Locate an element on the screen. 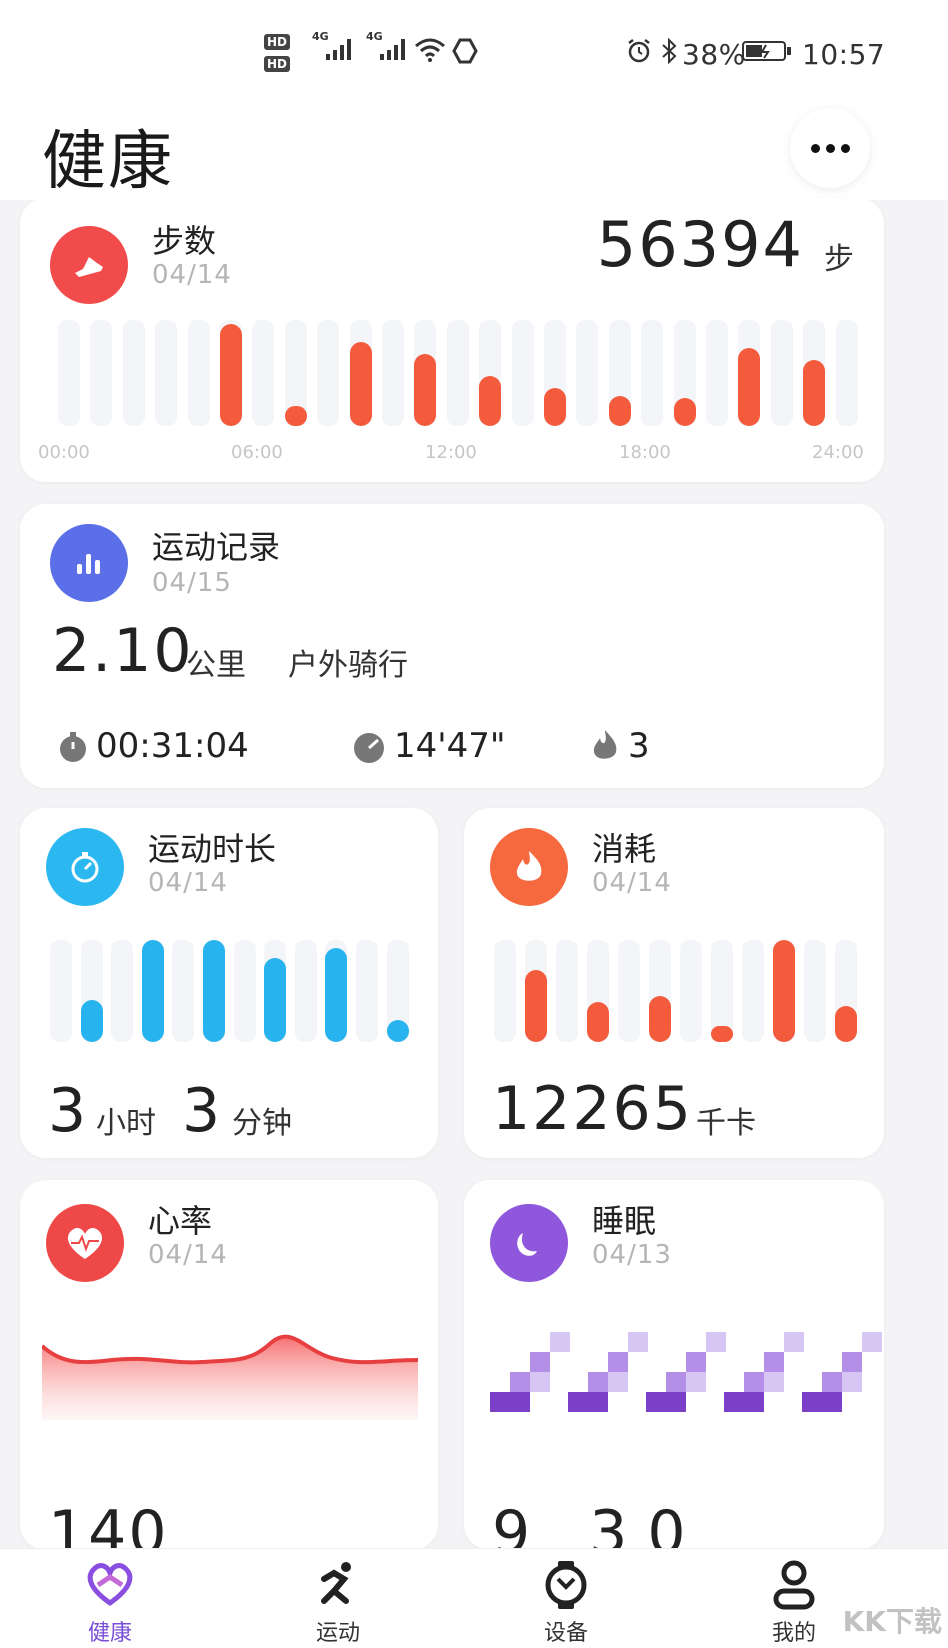 The width and height of the screenshot is (948, 1648). sleep-value: 9 30 is located at coordinates (599, 1524).